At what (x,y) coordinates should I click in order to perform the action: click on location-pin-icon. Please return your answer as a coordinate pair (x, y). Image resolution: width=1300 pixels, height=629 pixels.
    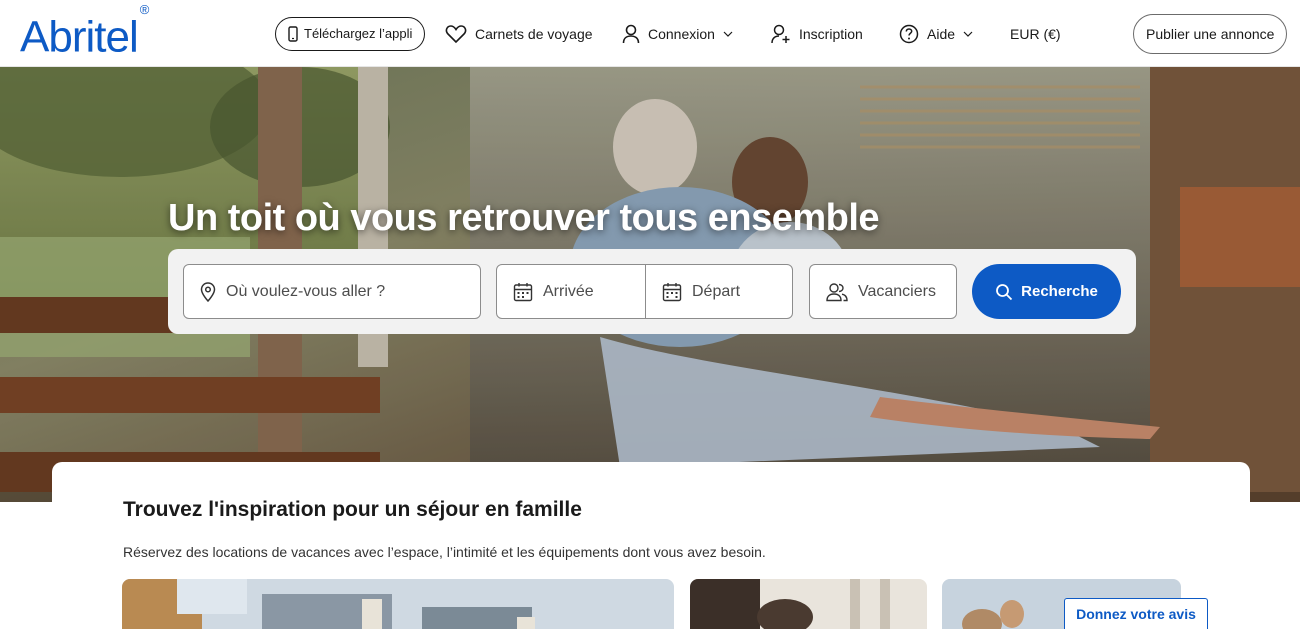
    Looking at the image, I should click on (208, 291).